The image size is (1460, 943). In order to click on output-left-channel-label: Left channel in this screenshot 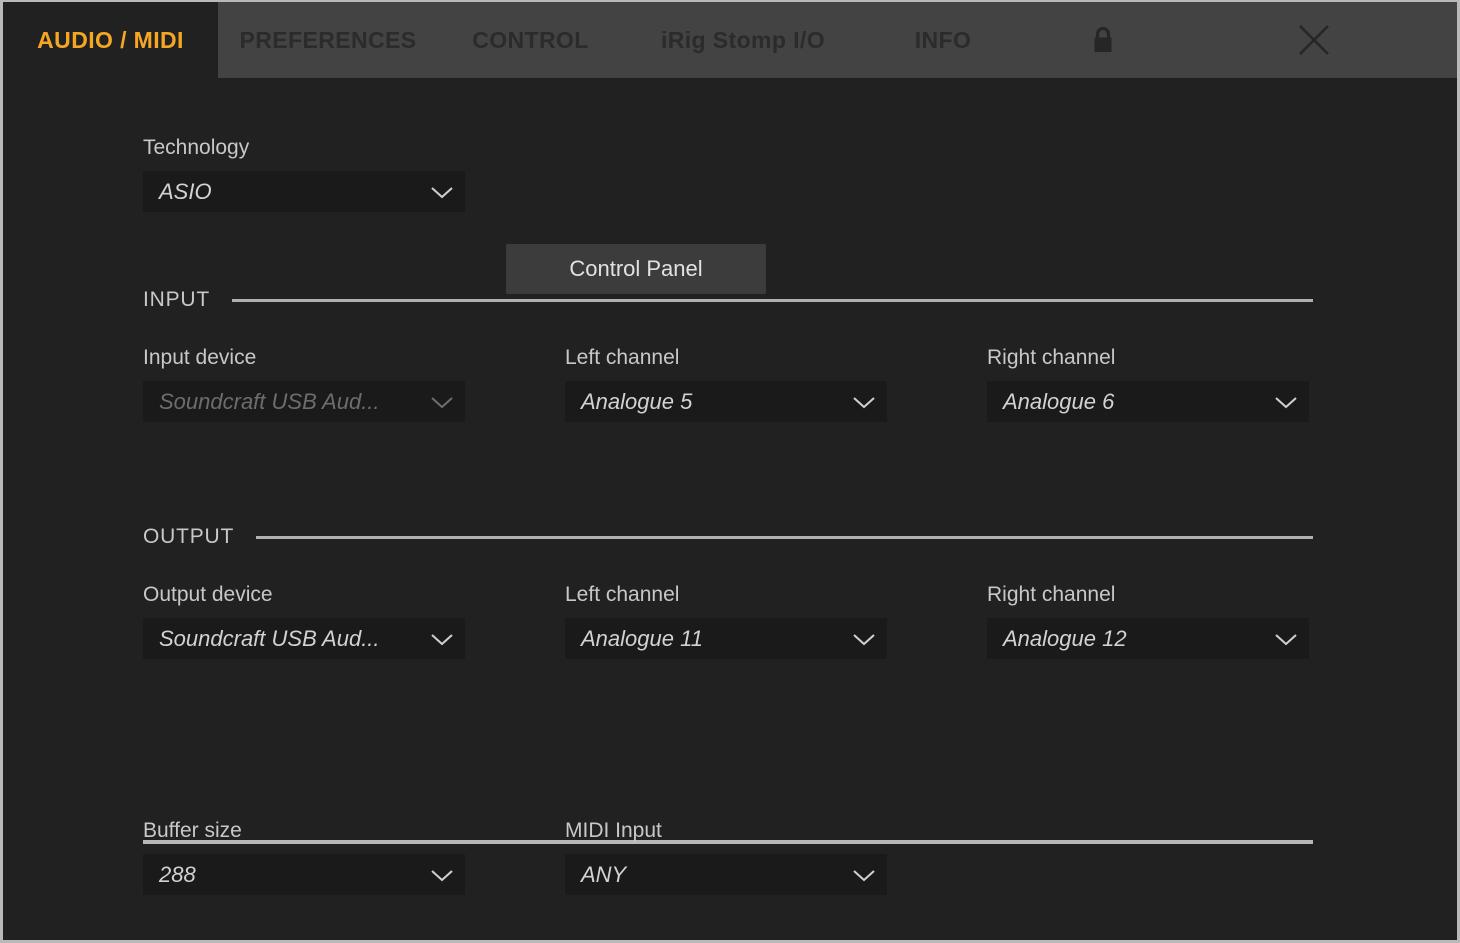, I will do `click(622, 594)`.